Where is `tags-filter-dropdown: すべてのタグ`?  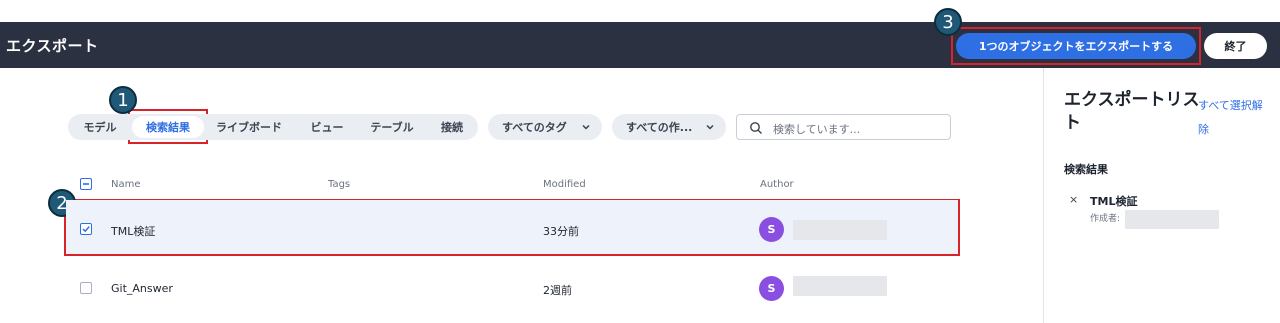 tags-filter-dropdown: すべてのタグ is located at coordinates (545, 127).